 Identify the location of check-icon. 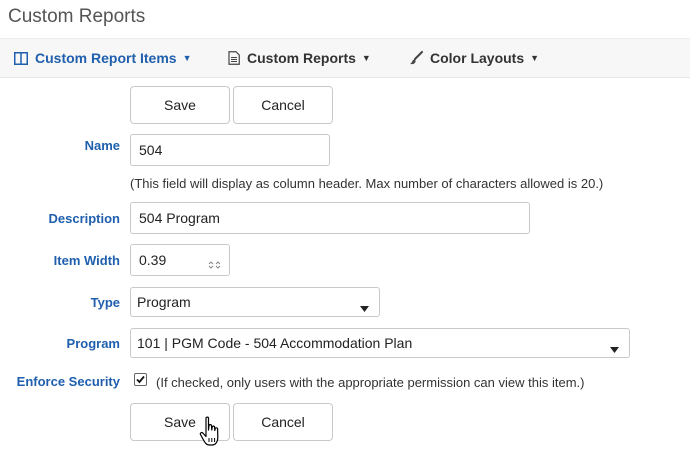
(140, 379).